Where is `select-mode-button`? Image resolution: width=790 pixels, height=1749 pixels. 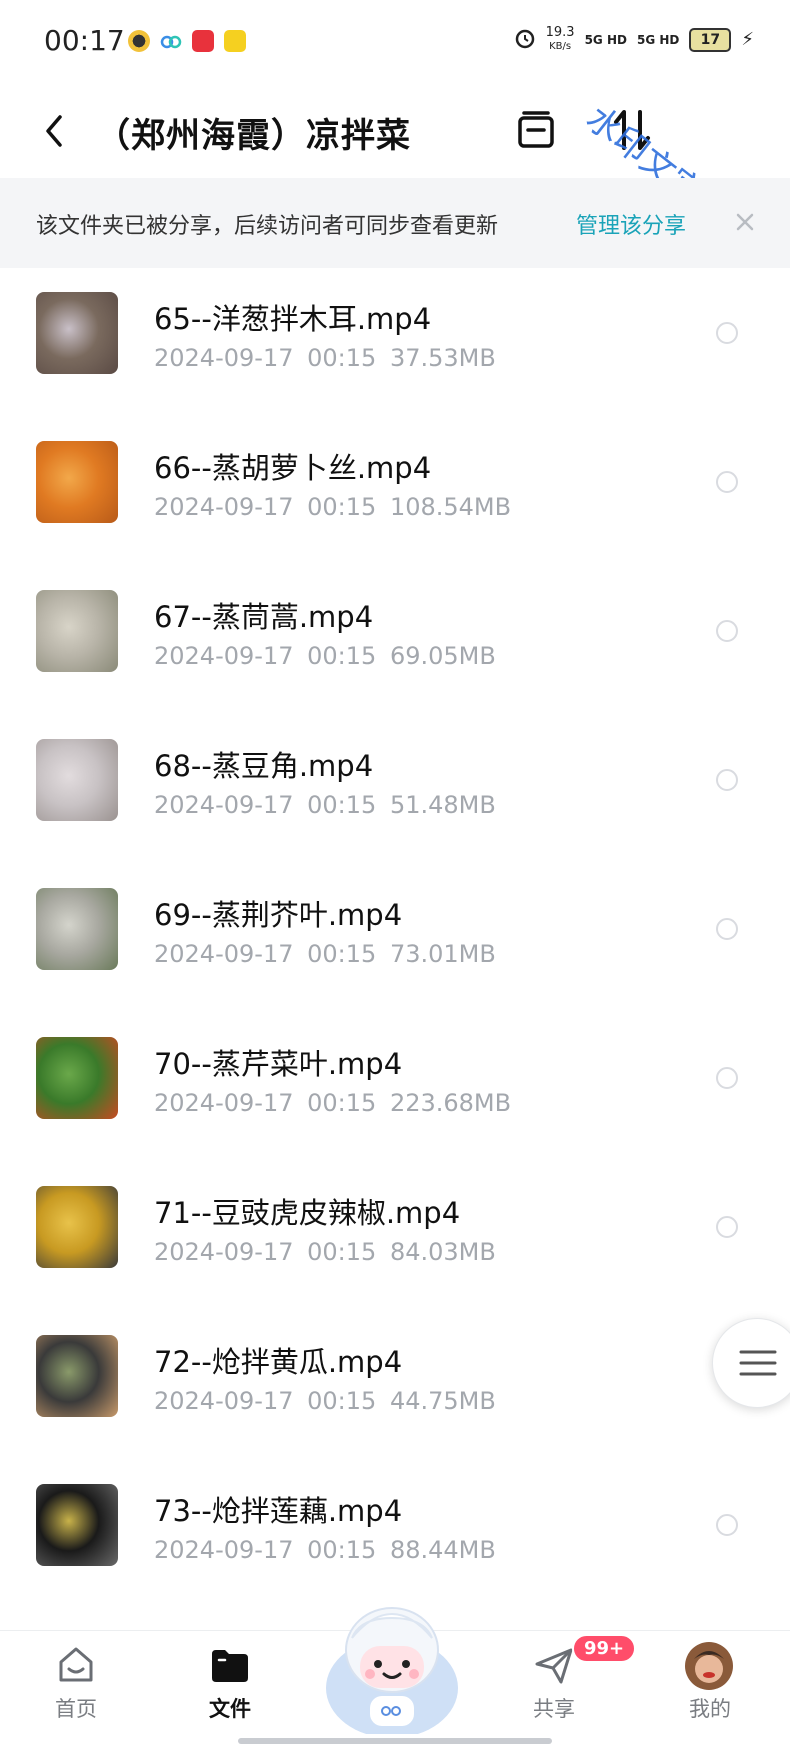 select-mode-button is located at coordinates (536, 130).